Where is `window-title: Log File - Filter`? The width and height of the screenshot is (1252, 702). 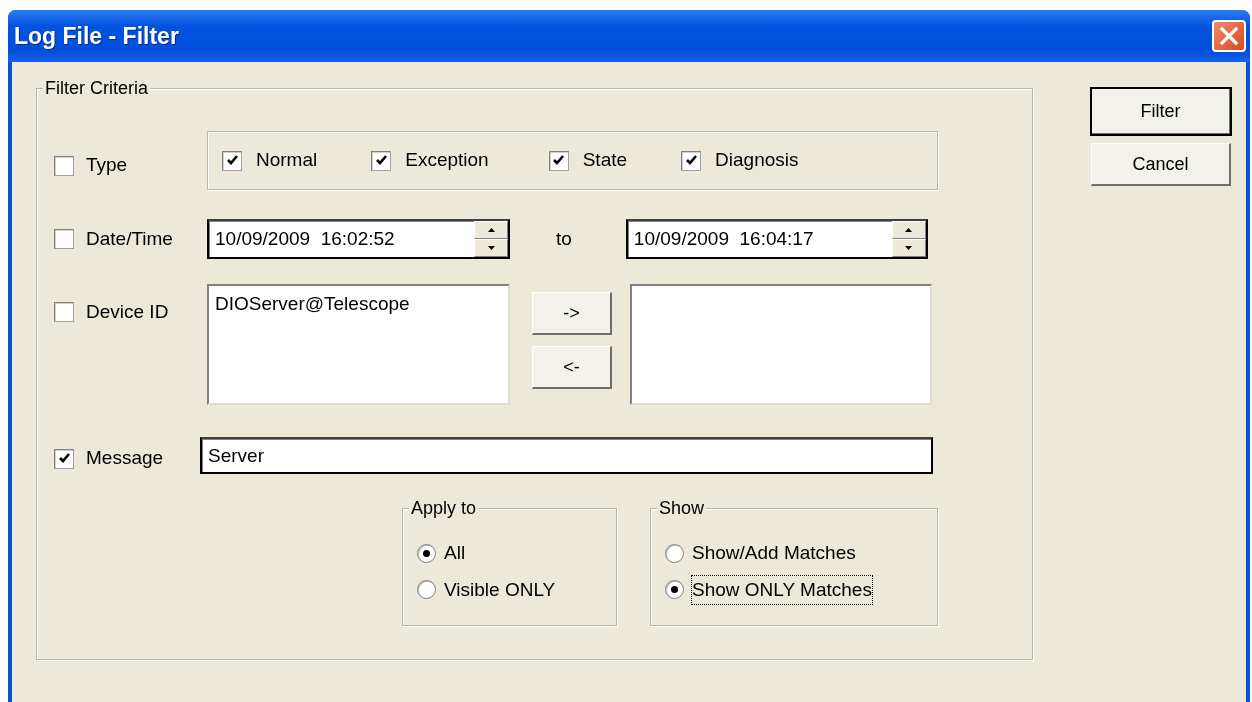 window-title: Log File - Filter is located at coordinates (96, 36).